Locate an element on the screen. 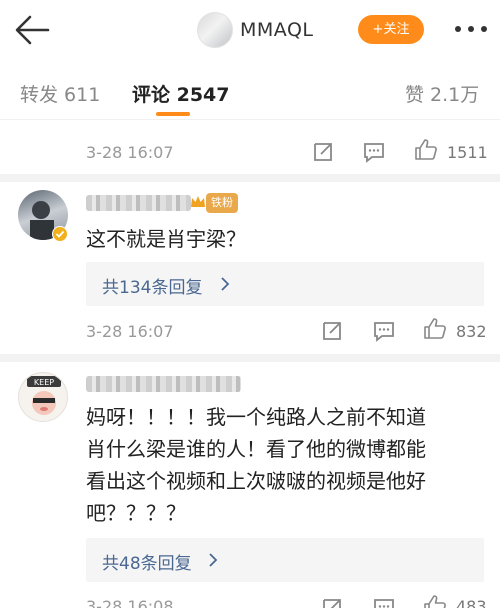 This screenshot has width=500, height=608. comment-time: 3-28 16:08 is located at coordinates (130, 602).